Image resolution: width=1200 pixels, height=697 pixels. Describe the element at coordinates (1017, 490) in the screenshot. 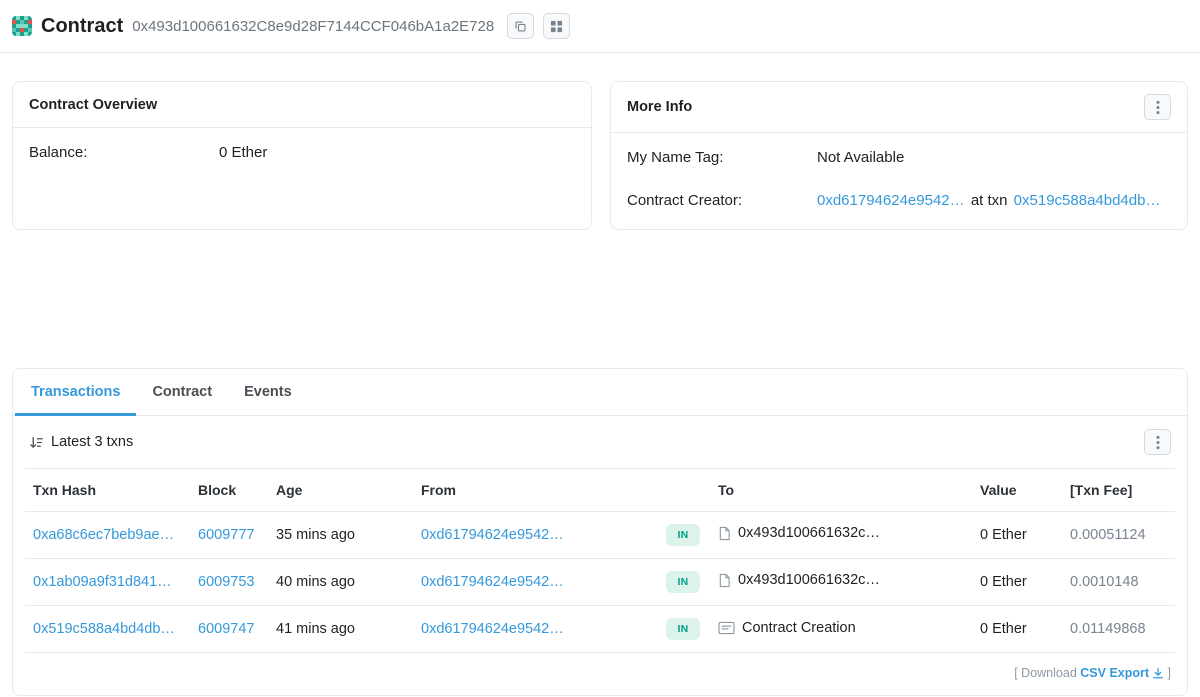

I see `col-header-value: Value` at that location.